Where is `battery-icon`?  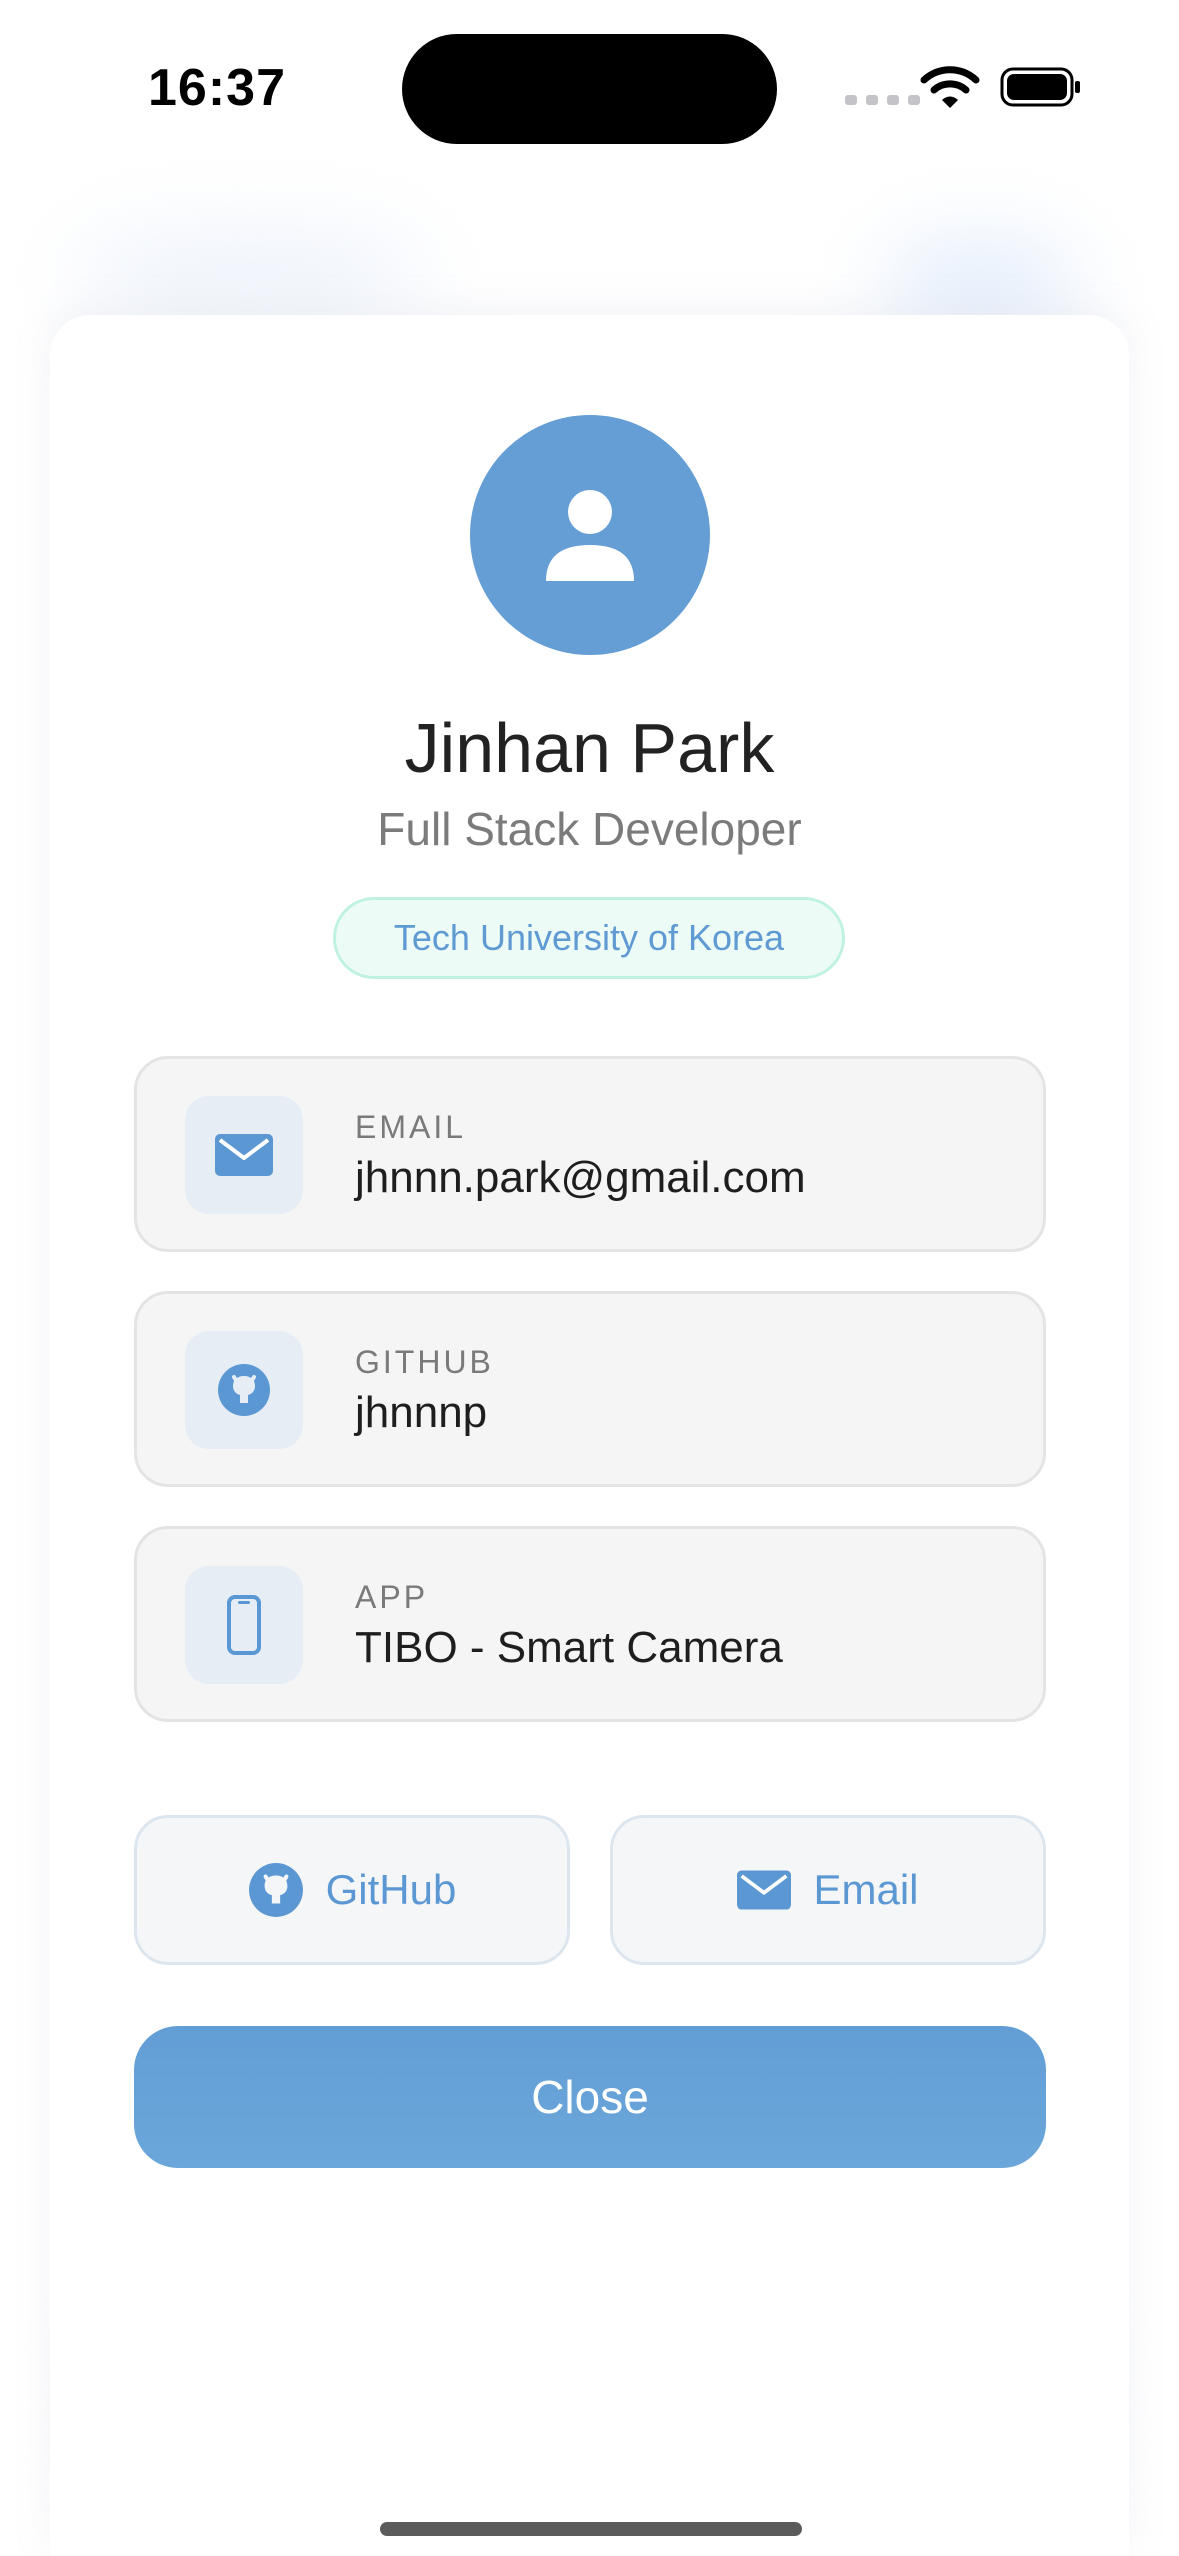
battery-icon is located at coordinates (1040, 87).